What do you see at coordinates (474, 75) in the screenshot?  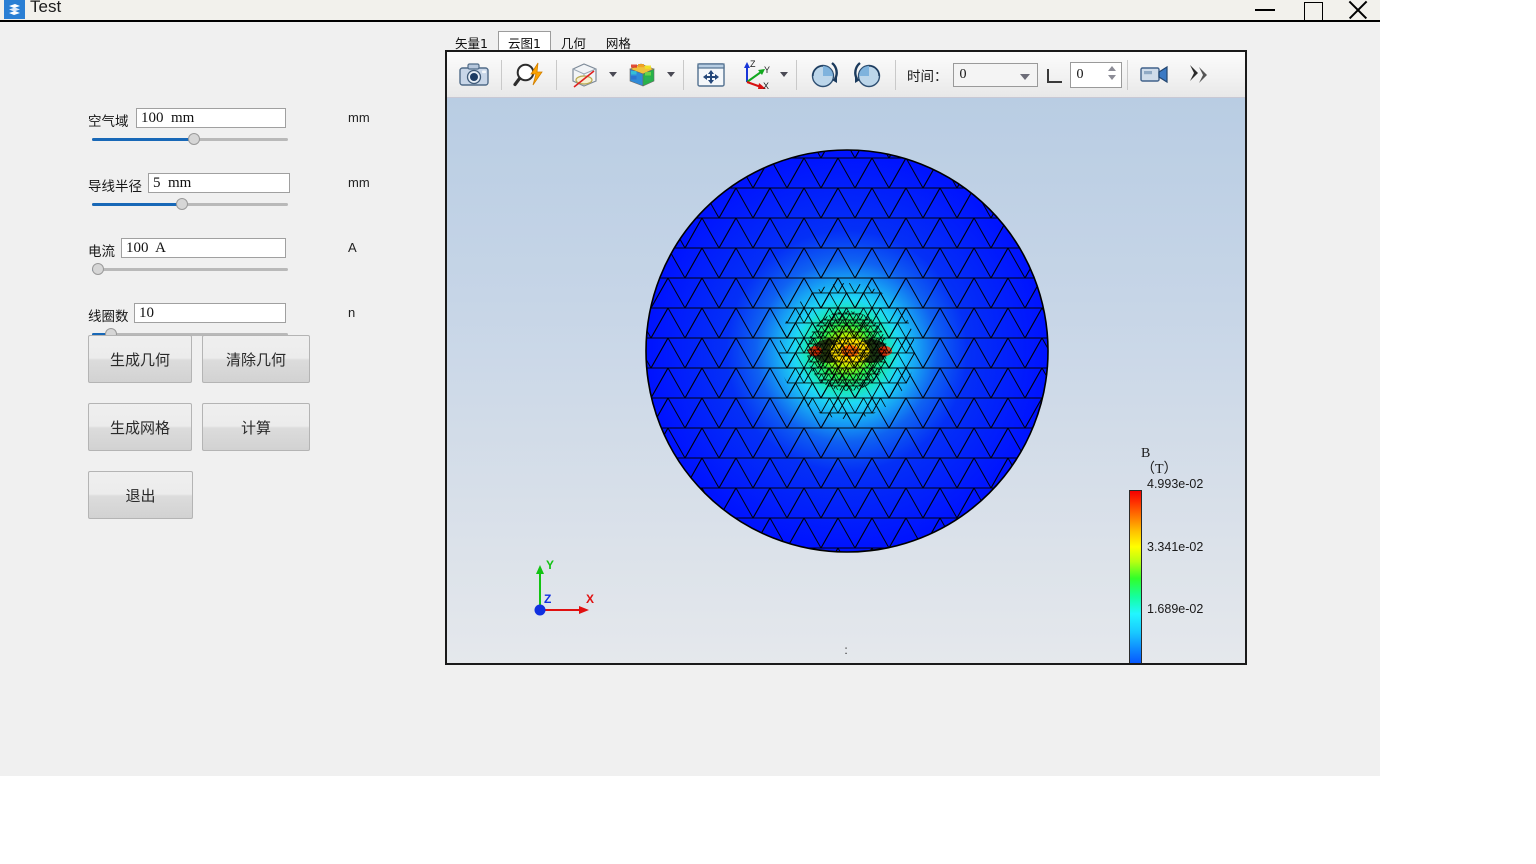 I see `camera-icon` at bounding box center [474, 75].